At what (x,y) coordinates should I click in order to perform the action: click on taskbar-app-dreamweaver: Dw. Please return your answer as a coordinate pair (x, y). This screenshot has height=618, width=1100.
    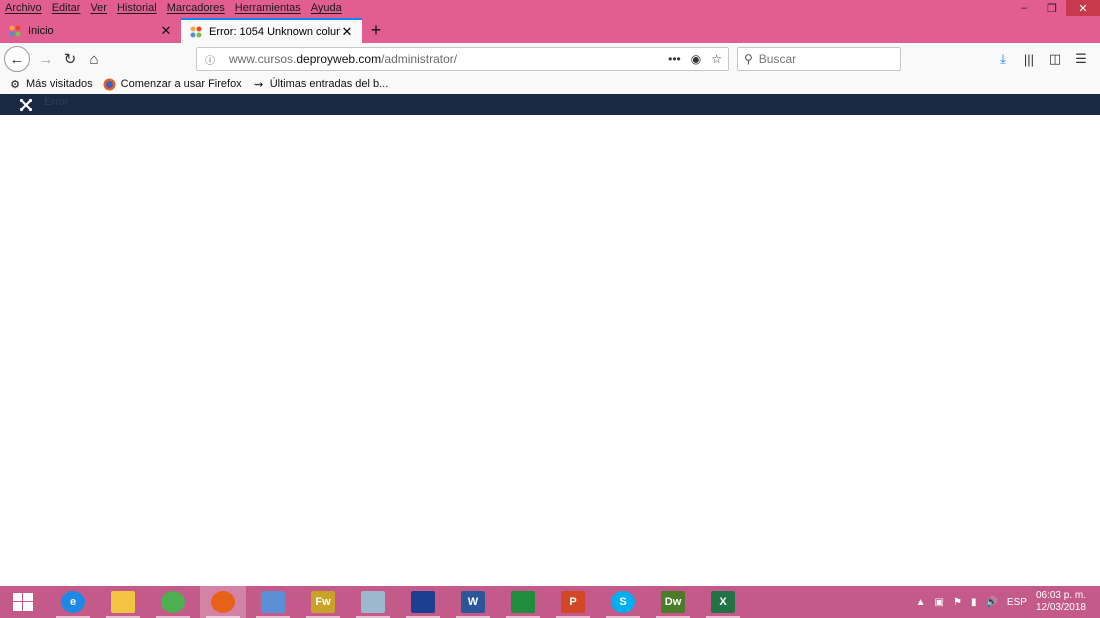
    Looking at the image, I should click on (673, 602).